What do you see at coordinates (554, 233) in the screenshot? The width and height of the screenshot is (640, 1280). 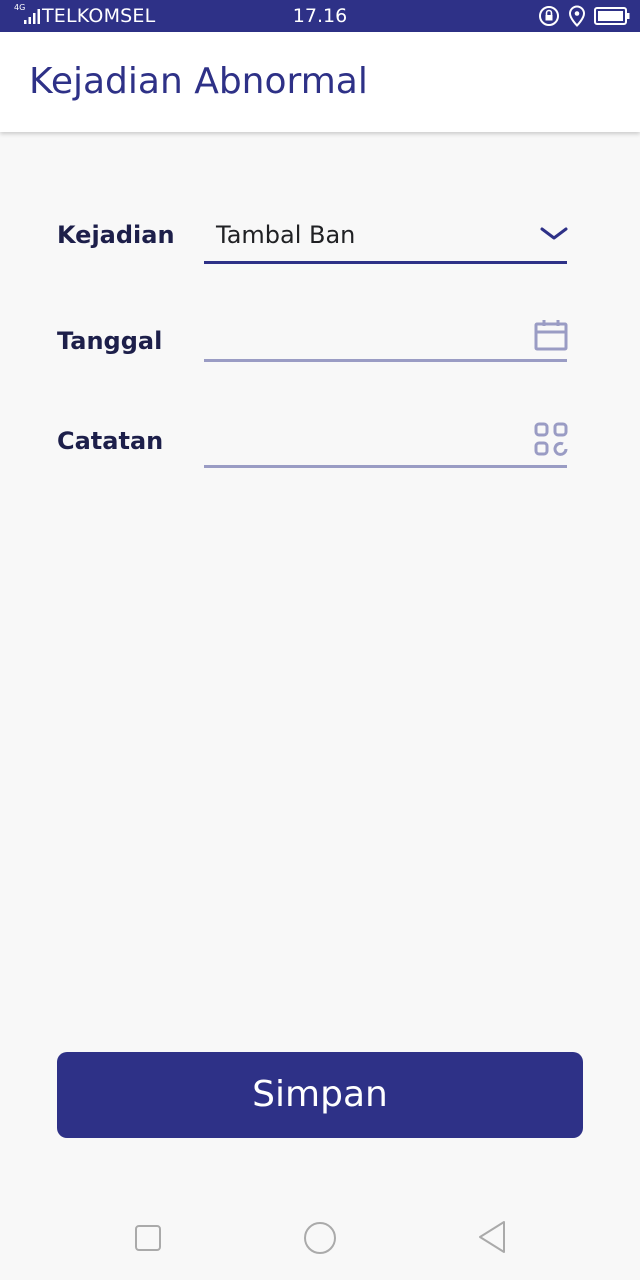 I see `chevron-down-icon` at bounding box center [554, 233].